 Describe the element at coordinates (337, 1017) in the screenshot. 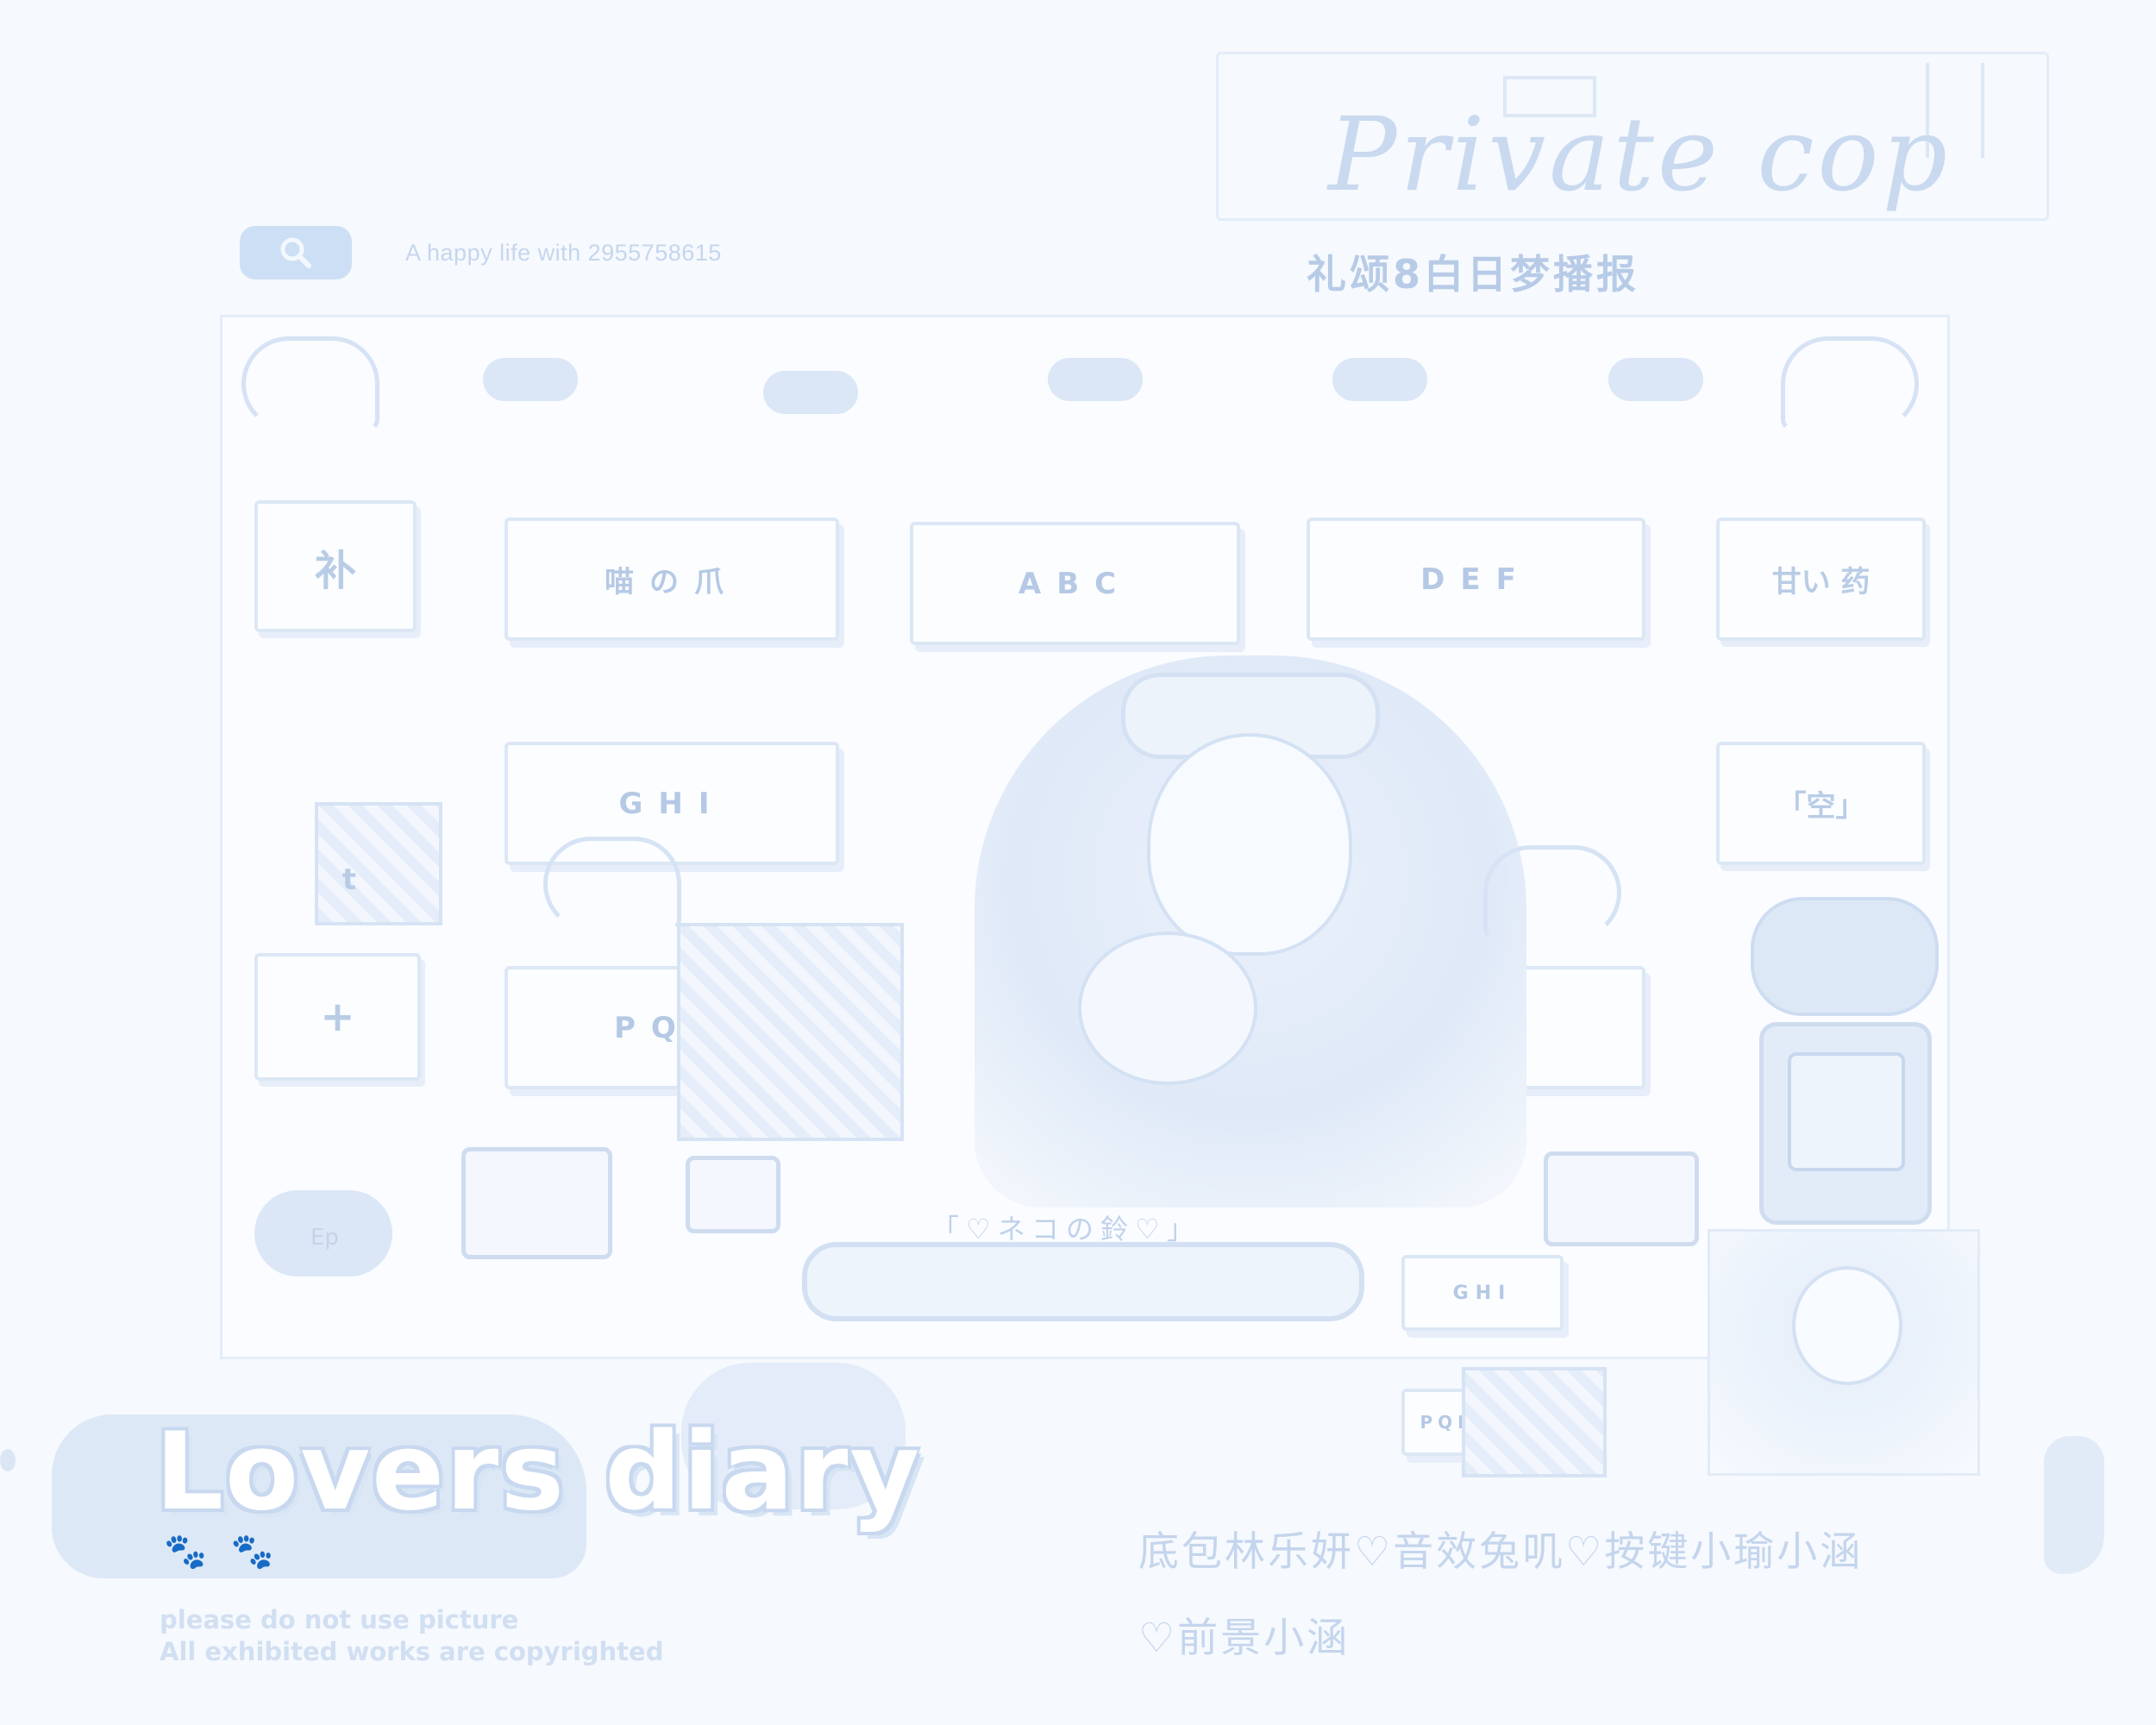

I see `key-tile-bottom-left: +` at that location.